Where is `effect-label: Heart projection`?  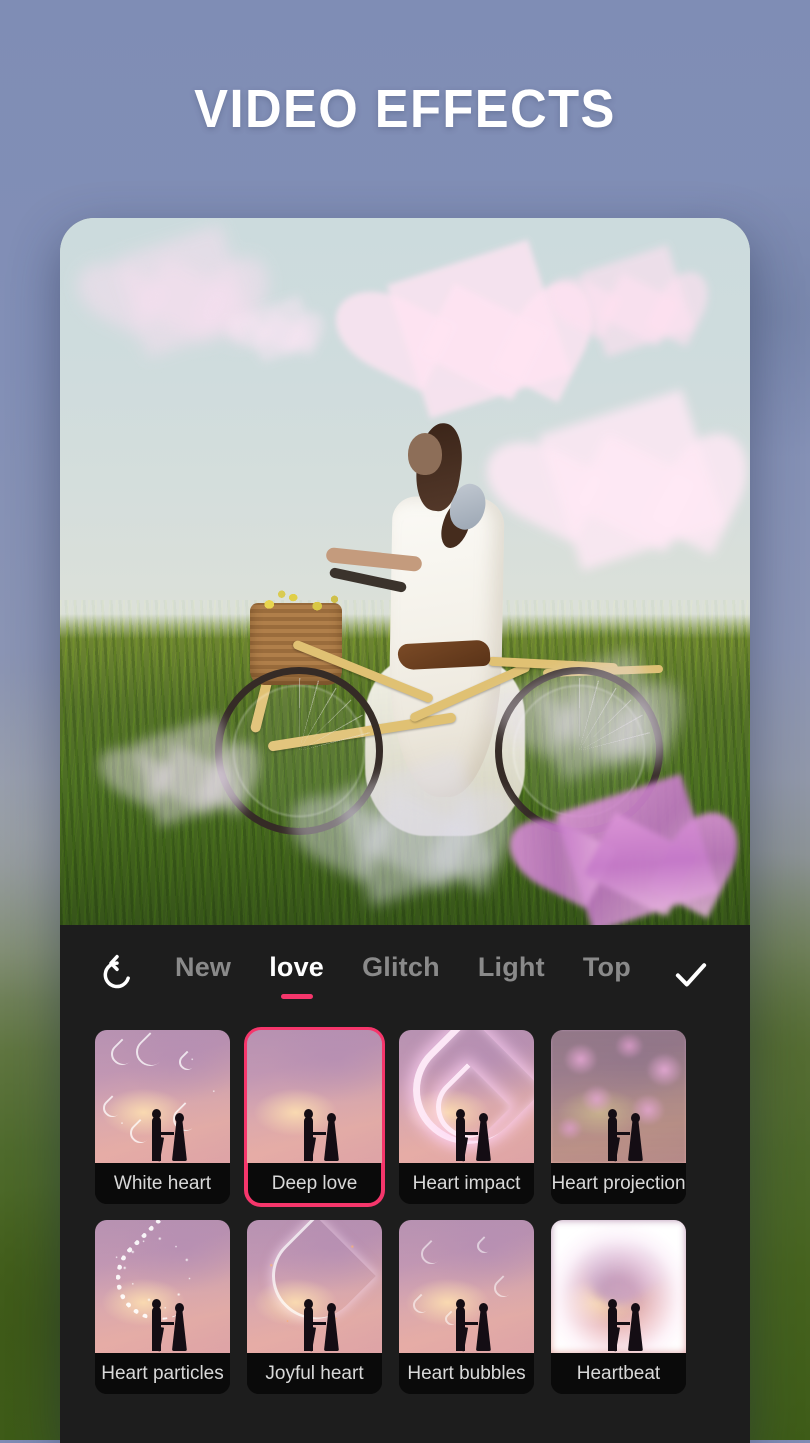 effect-label: Heart projection is located at coordinates (618, 1183).